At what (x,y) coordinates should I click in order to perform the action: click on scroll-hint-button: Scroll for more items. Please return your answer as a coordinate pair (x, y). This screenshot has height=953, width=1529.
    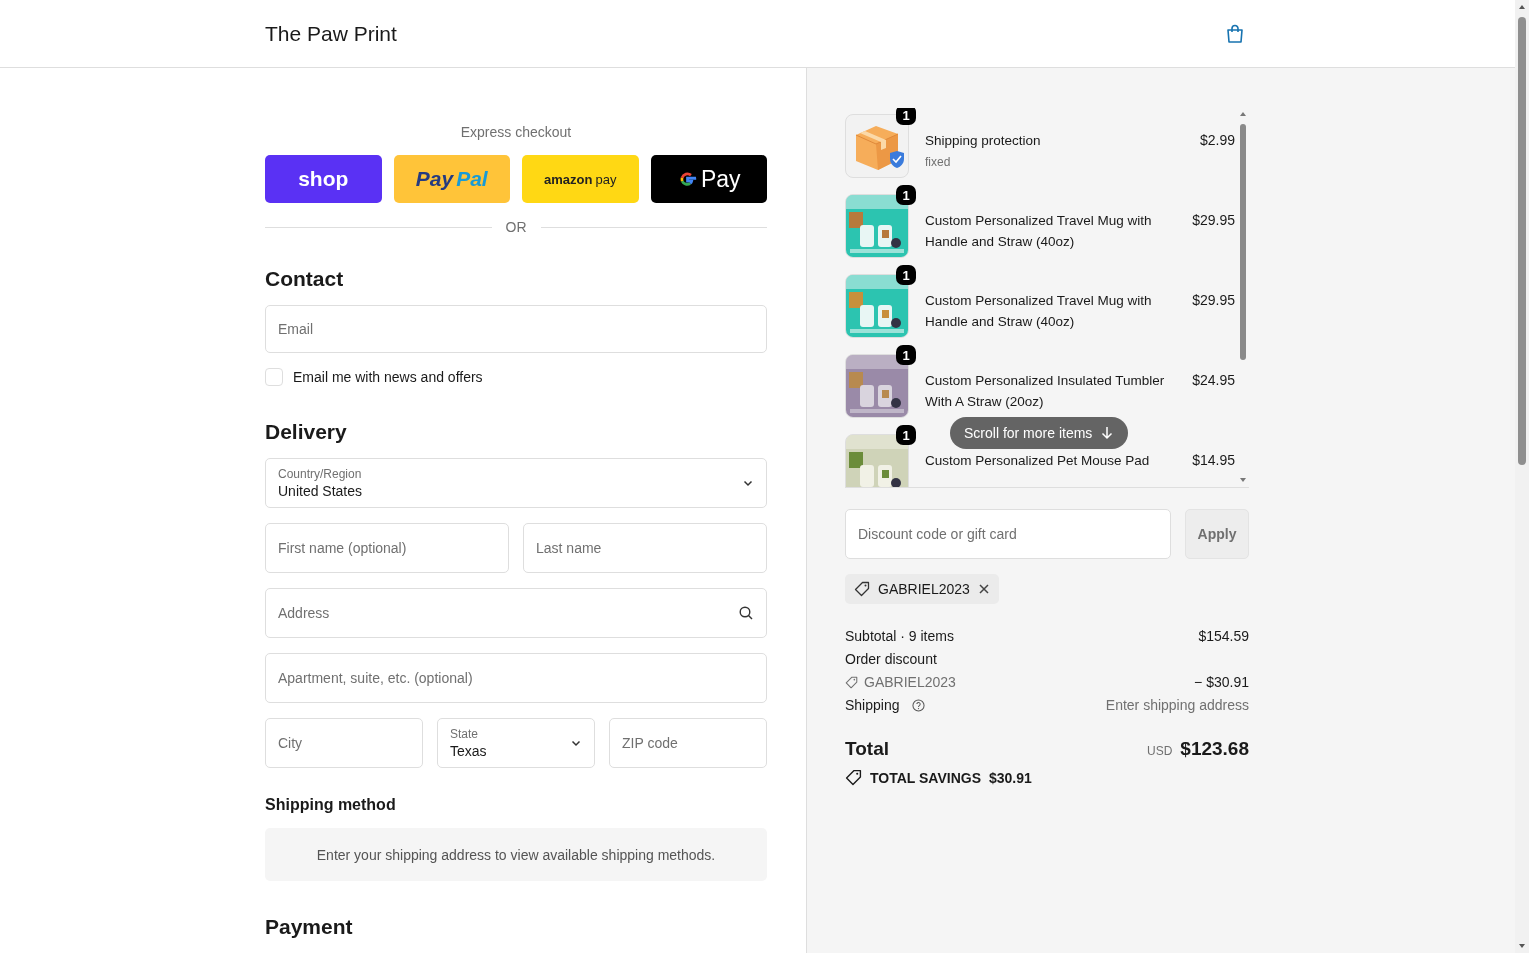
    Looking at the image, I should click on (1039, 433).